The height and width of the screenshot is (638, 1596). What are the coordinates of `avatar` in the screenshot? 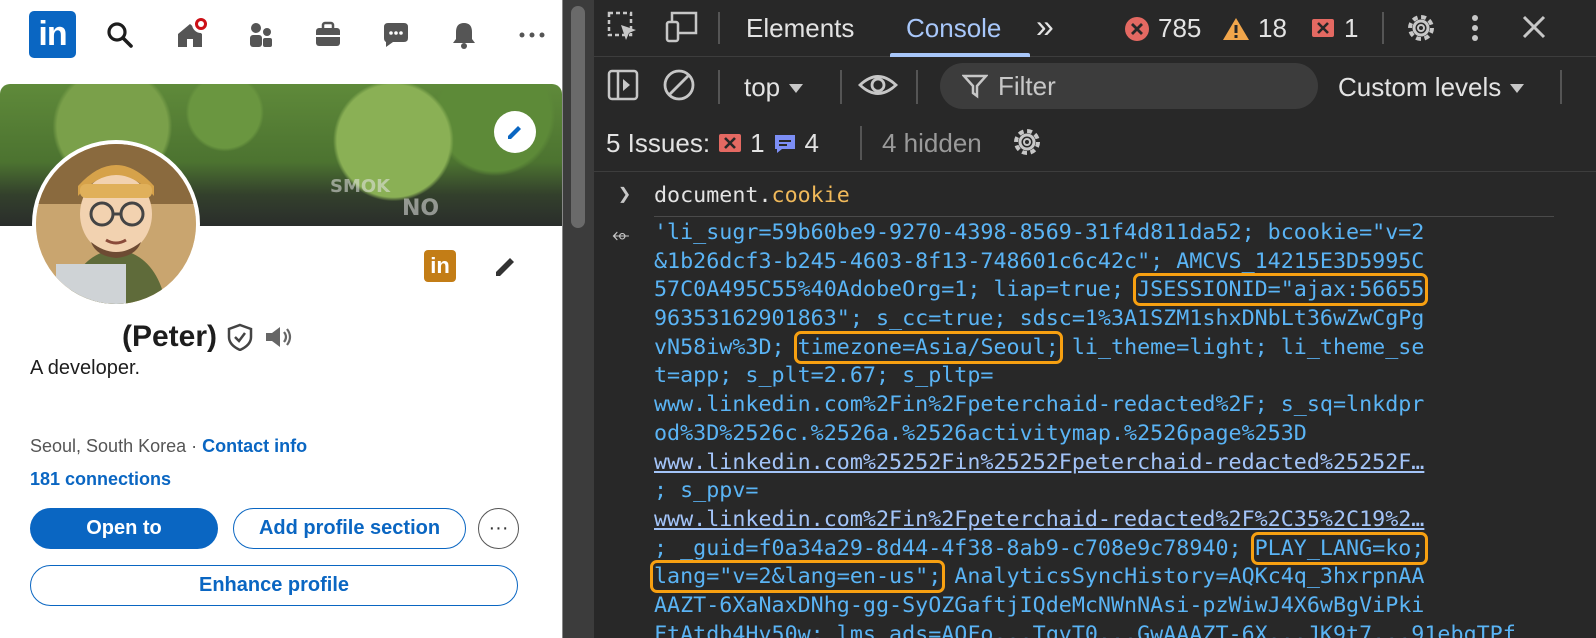 It's located at (116, 224).